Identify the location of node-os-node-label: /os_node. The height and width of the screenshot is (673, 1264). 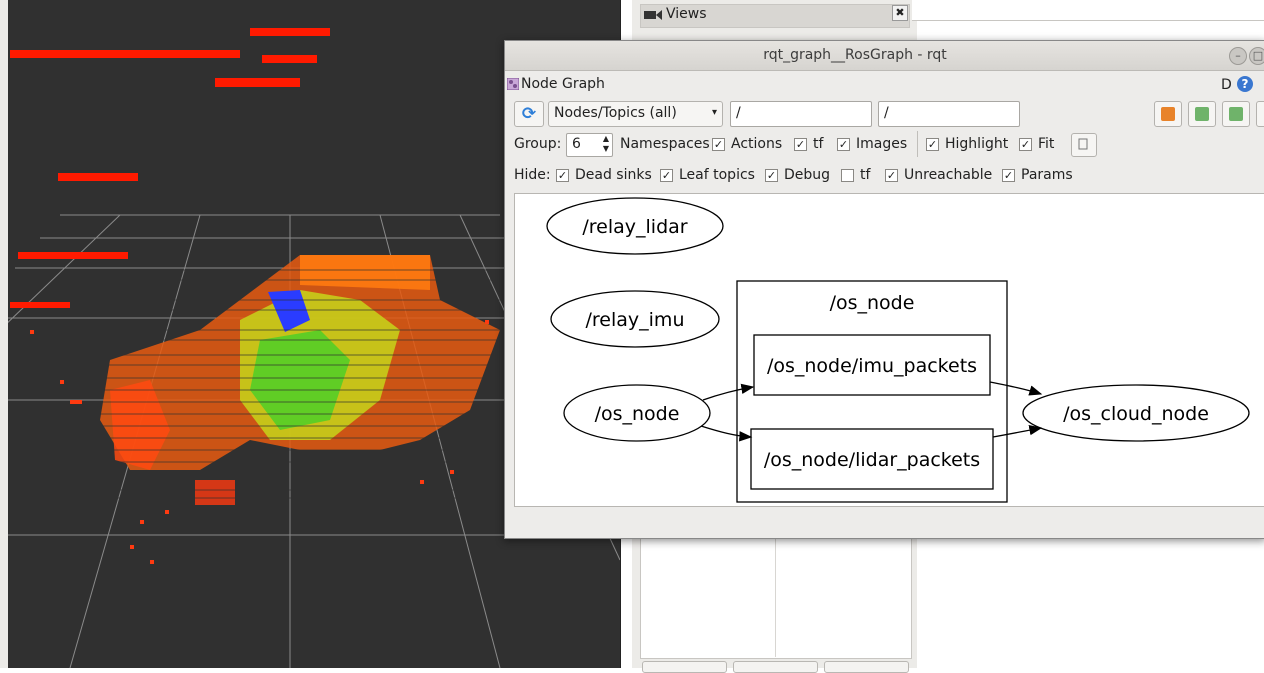
(637, 414).